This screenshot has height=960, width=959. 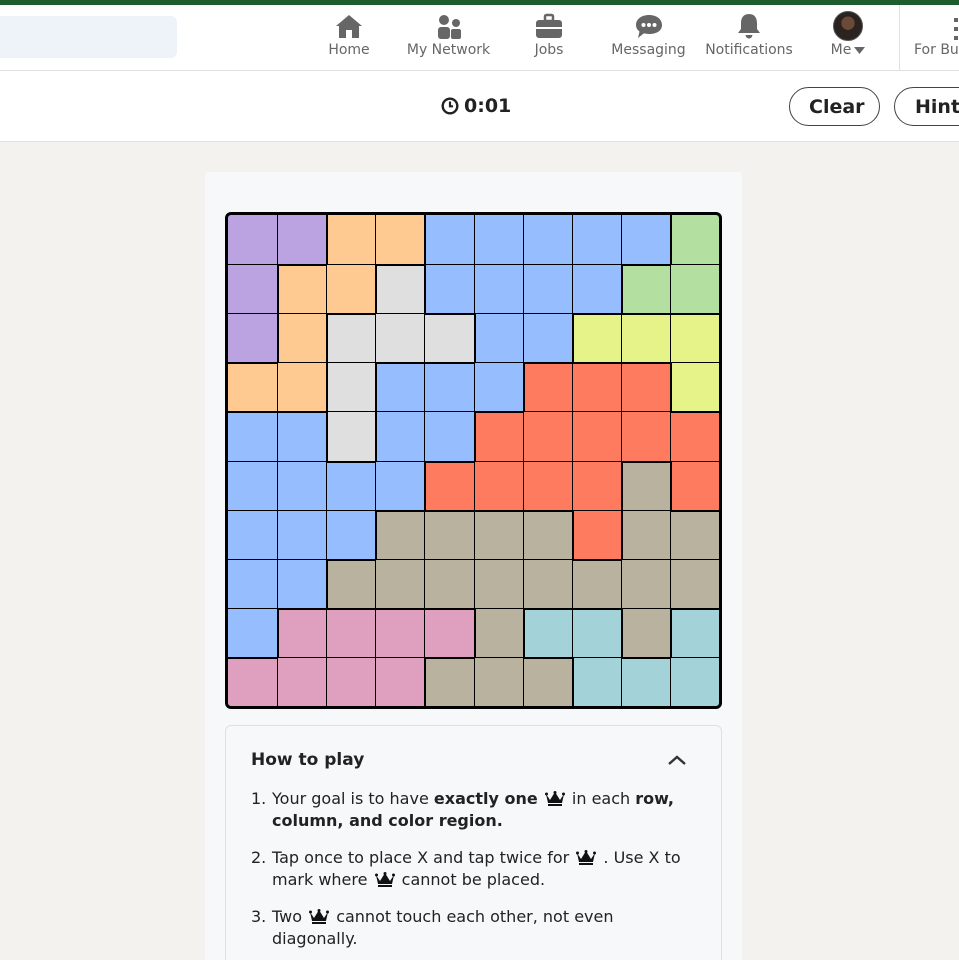 I want to click on nav-my-network: My Network, so click(x=448, y=38).